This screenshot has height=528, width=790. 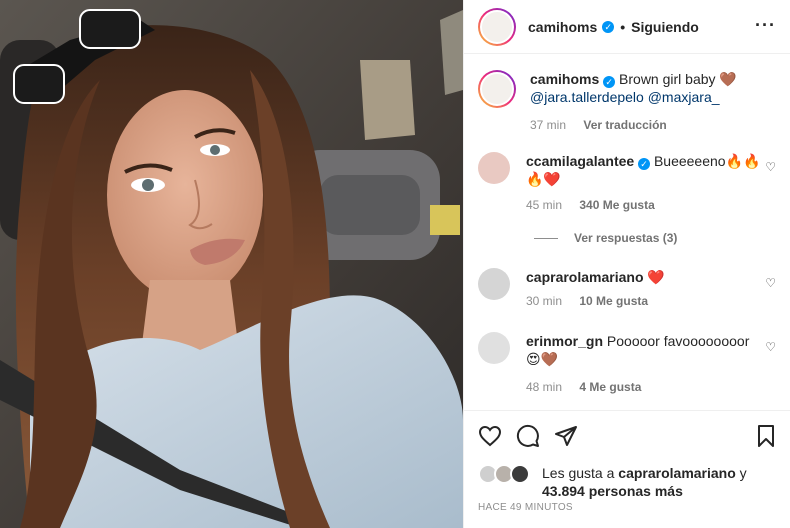 What do you see at coordinates (628, 436) in the screenshot?
I see `action-bar` at bounding box center [628, 436].